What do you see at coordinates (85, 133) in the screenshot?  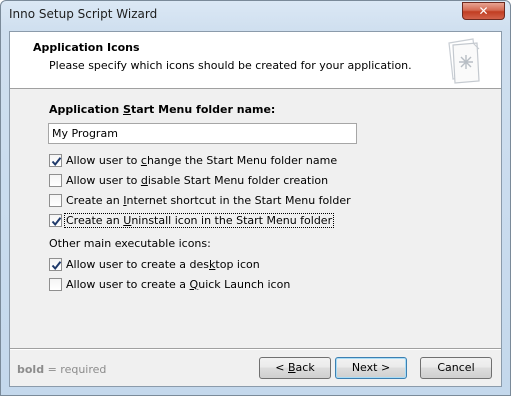 I see `folder-input-value: My Program` at bounding box center [85, 133].